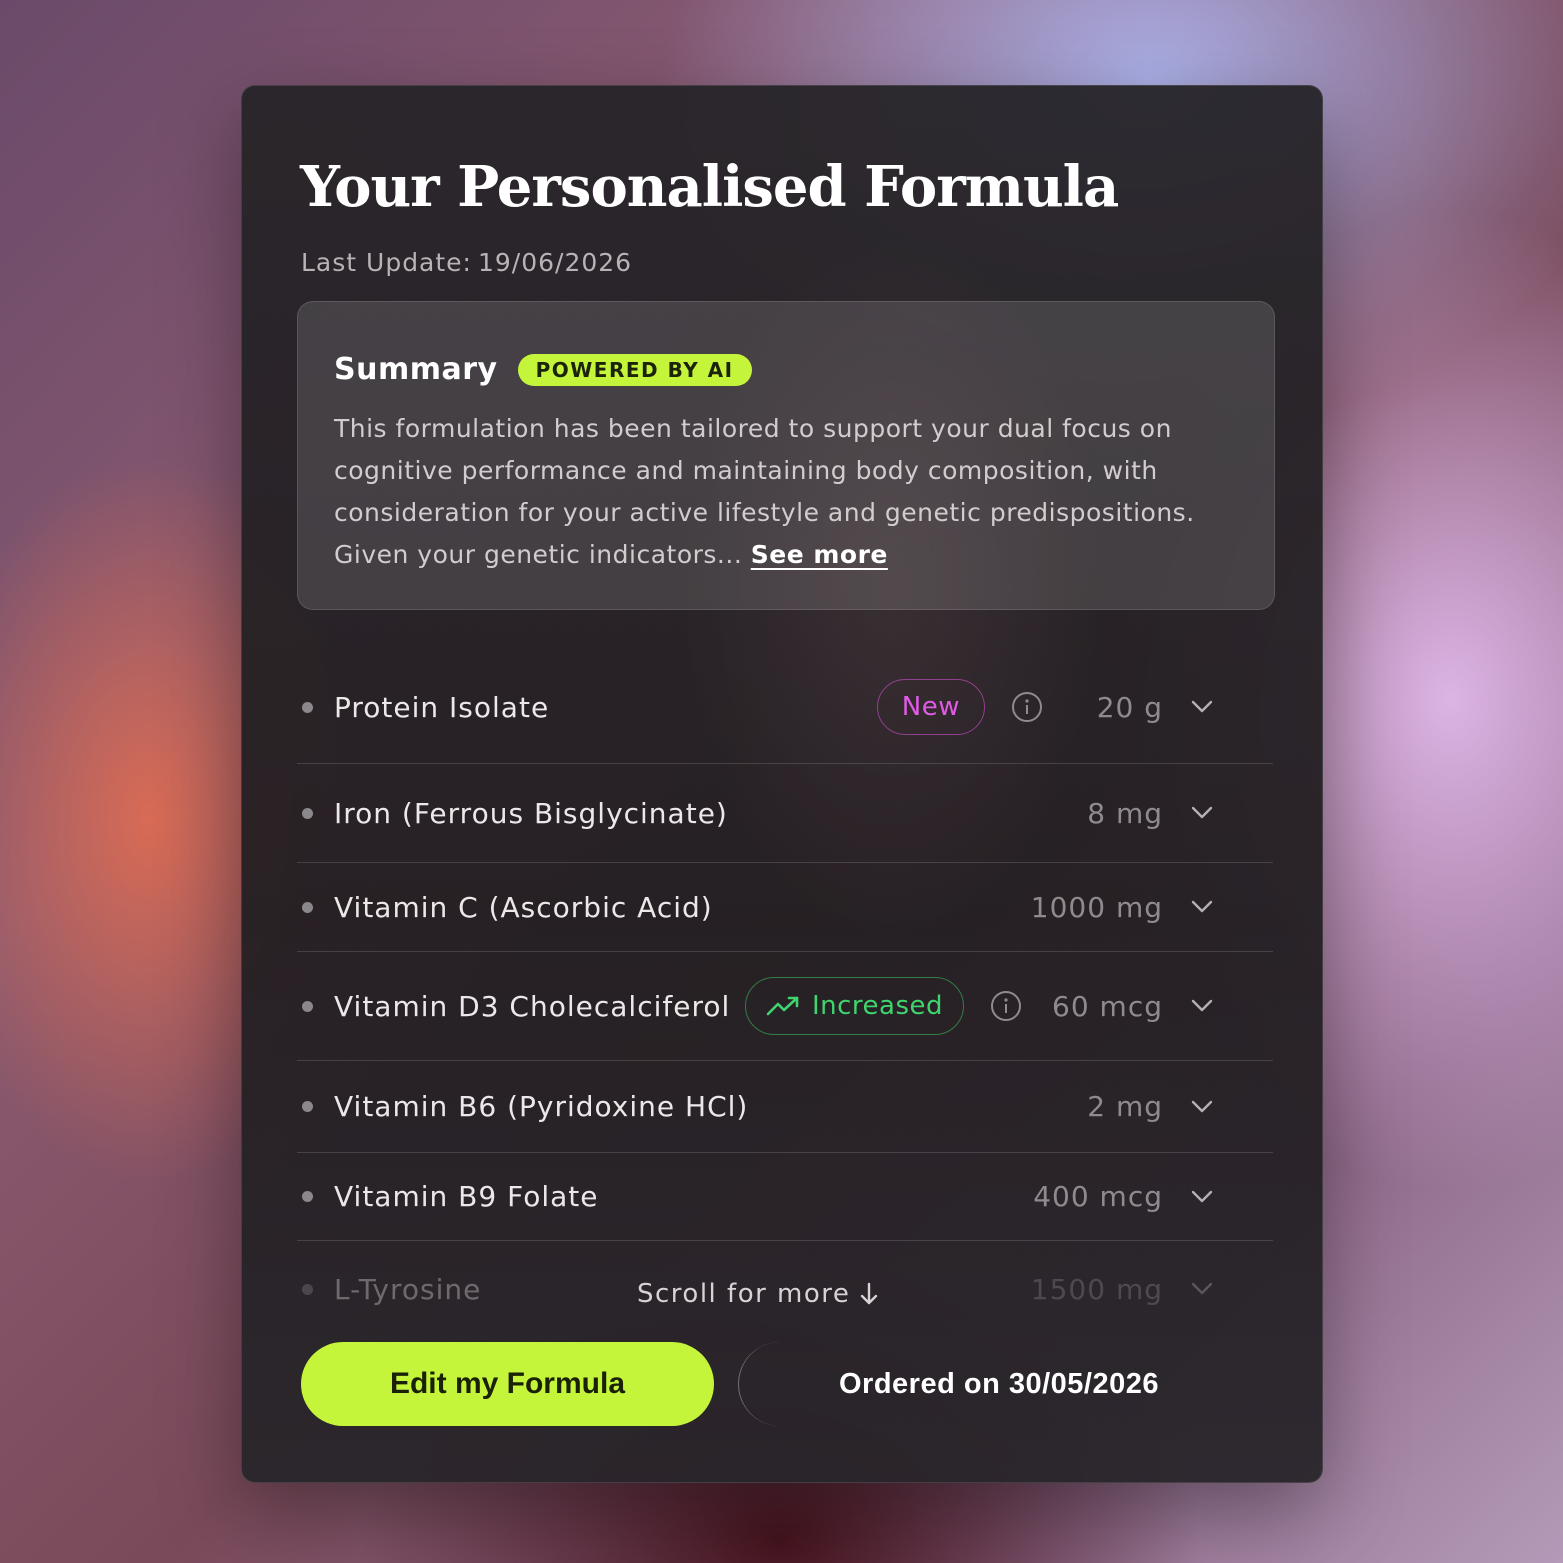  I want to click on ingredient-name: Vitamin D3 Cholecalciferol, so click(532, 1006).